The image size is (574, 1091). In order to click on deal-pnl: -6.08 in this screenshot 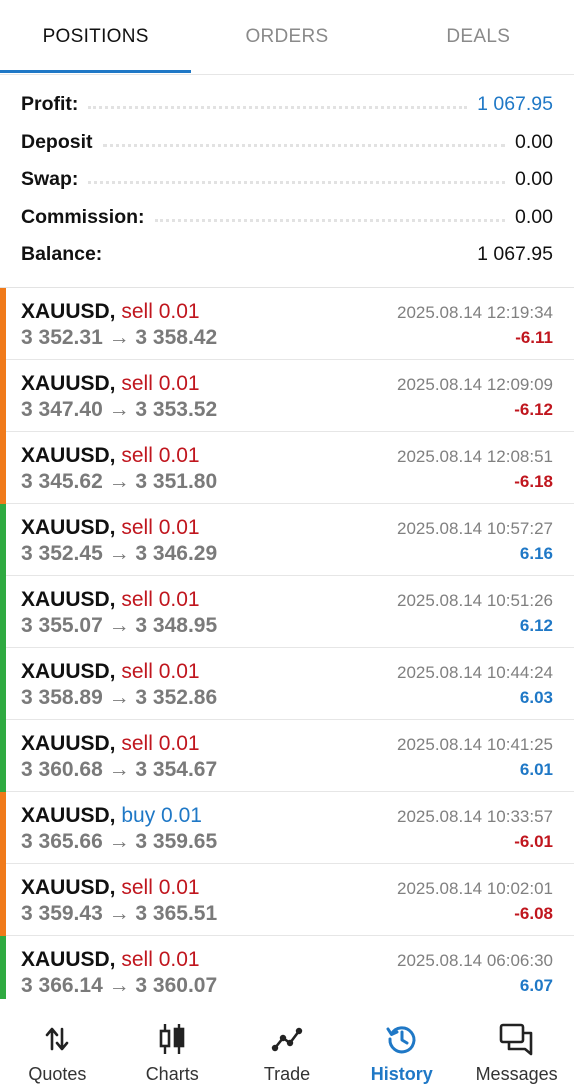, I will do `click(533, 913)`.